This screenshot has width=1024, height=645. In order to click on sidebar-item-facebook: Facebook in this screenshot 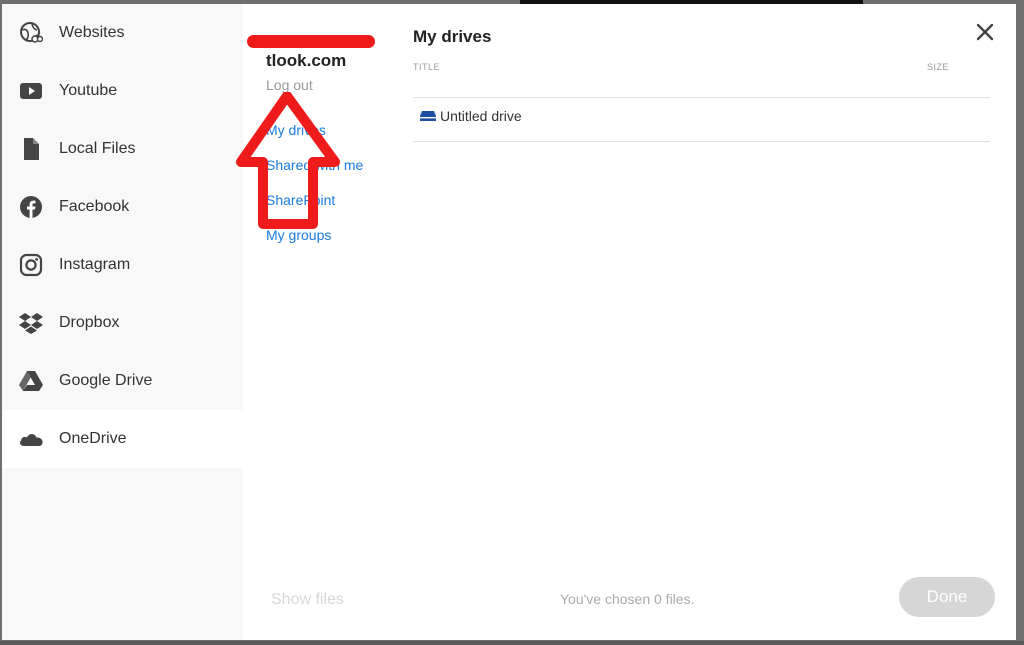, I will do `click(122, 207)`.